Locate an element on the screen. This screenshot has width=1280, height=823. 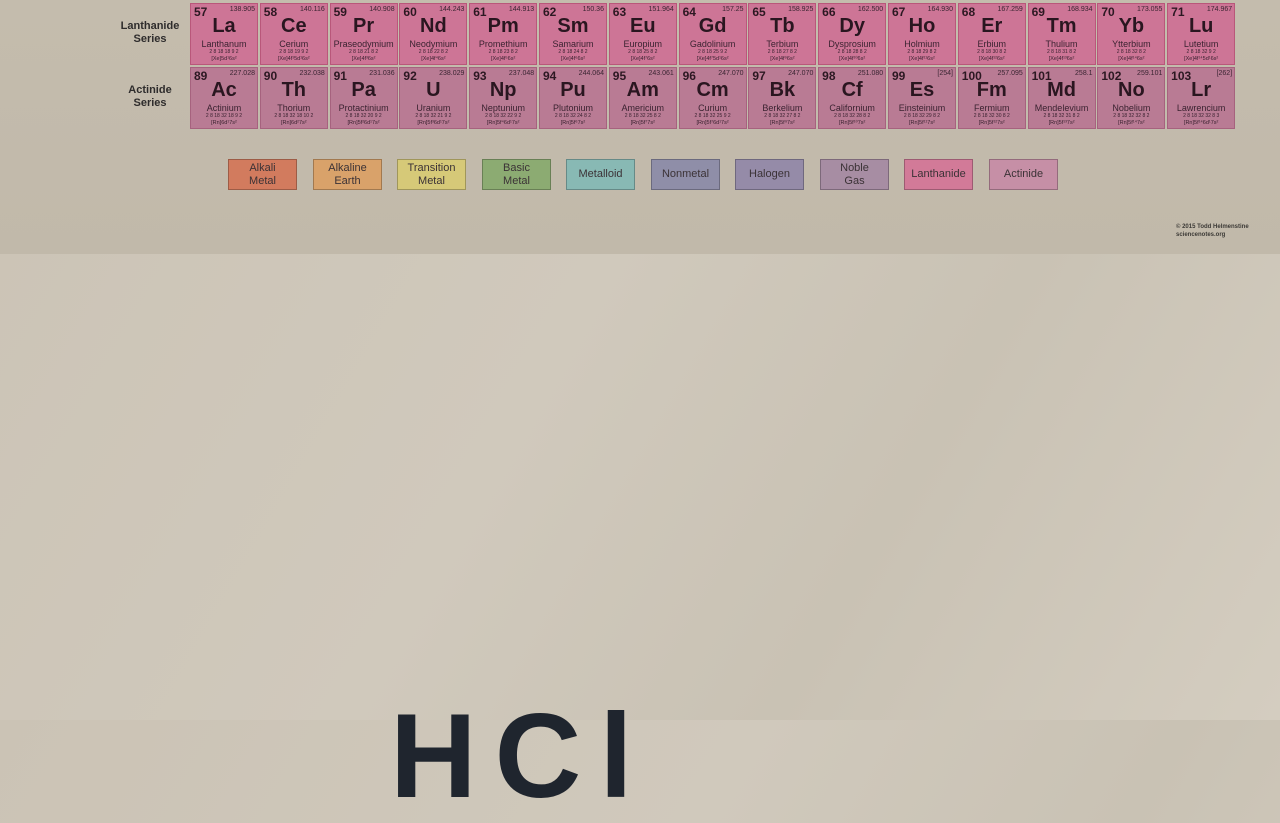
element-symbol: Sm is located at coordinates (573, 26).